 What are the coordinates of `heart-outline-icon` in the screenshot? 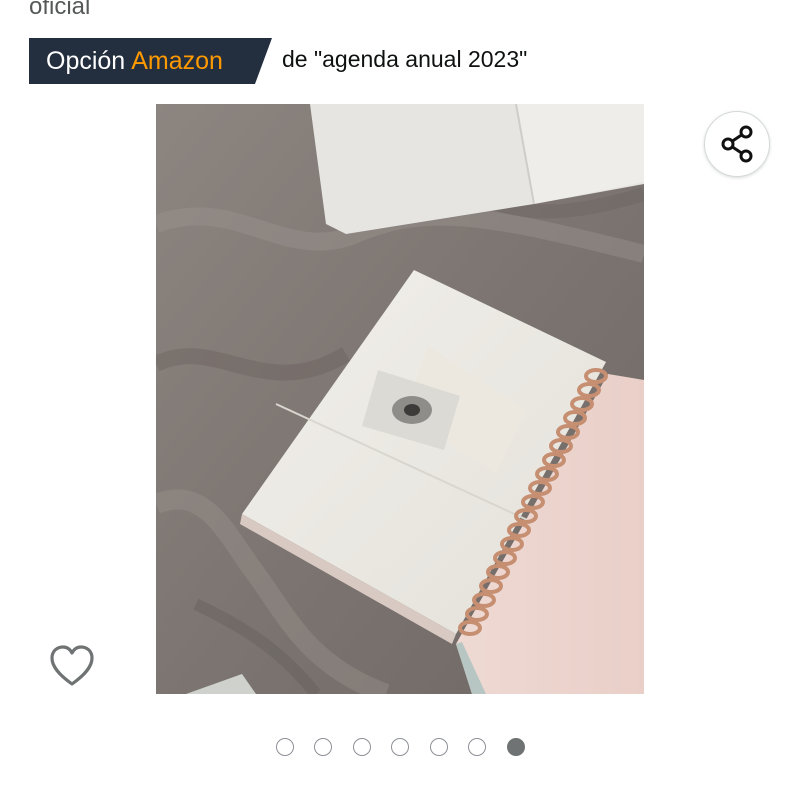 It's located at (72, 666).